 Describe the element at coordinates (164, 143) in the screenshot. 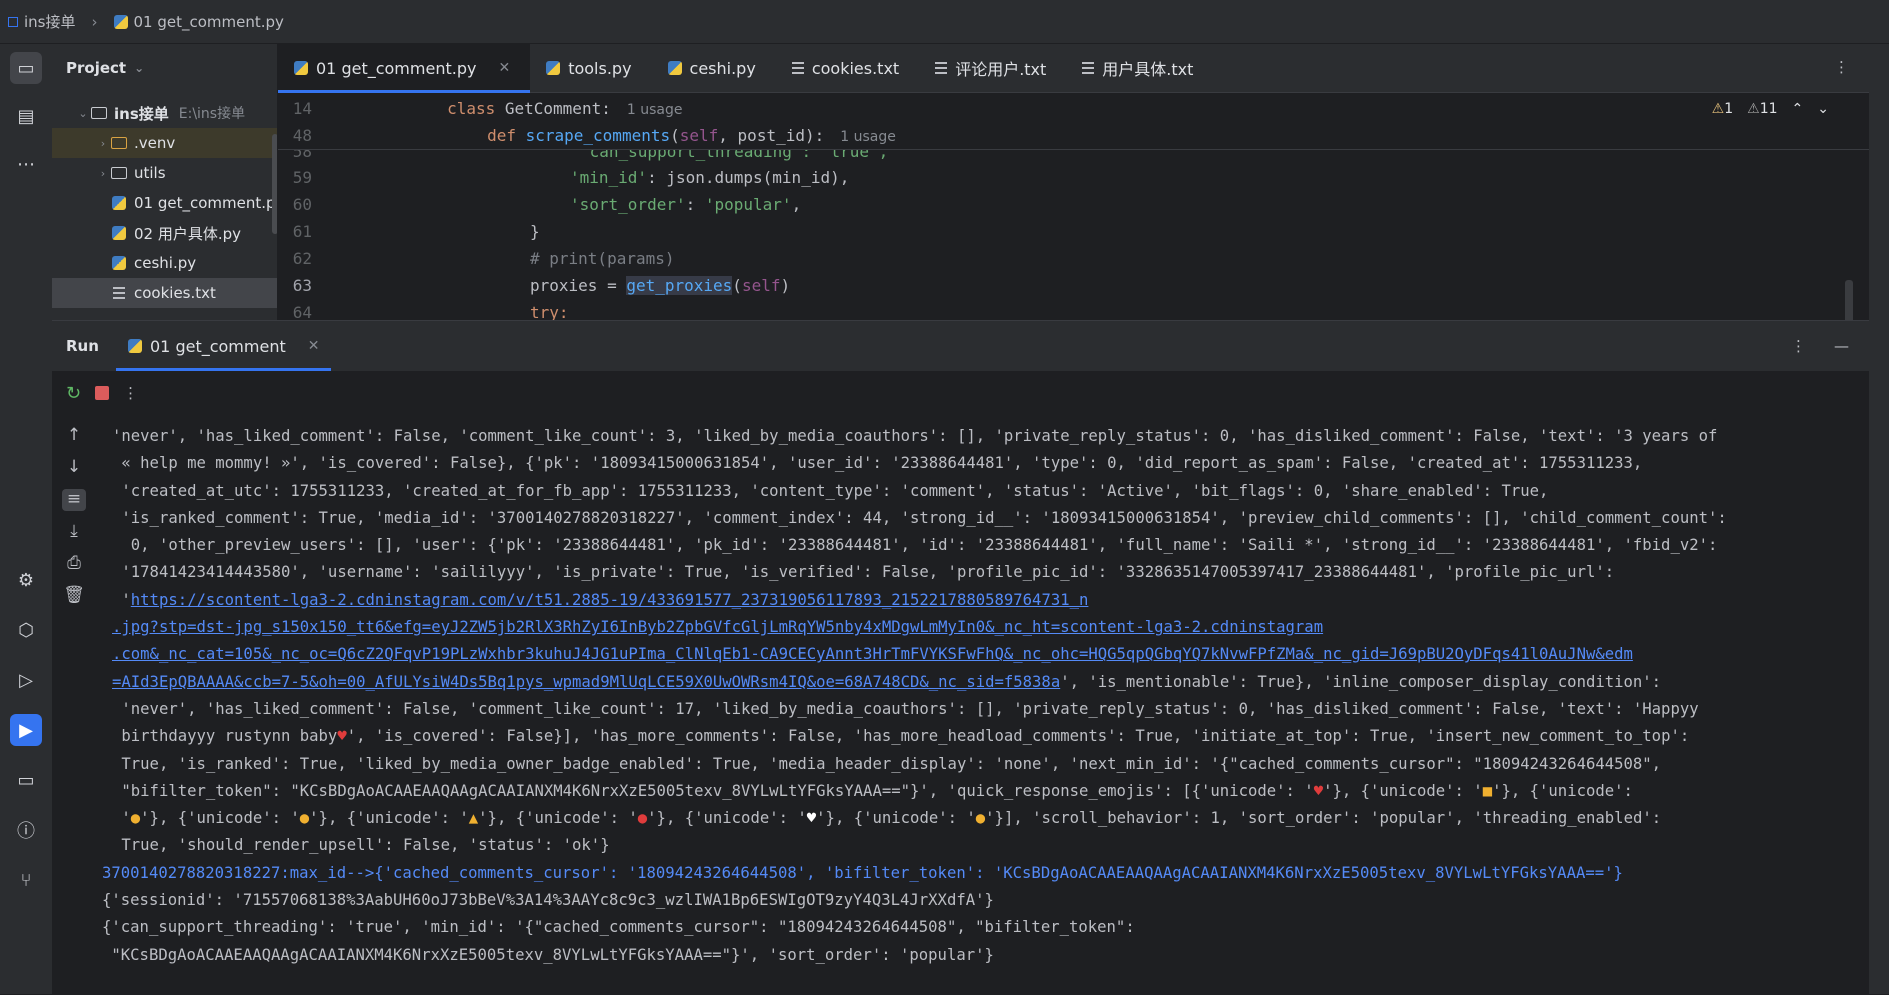

I see `tree-item-venv: › .venv` at that location.